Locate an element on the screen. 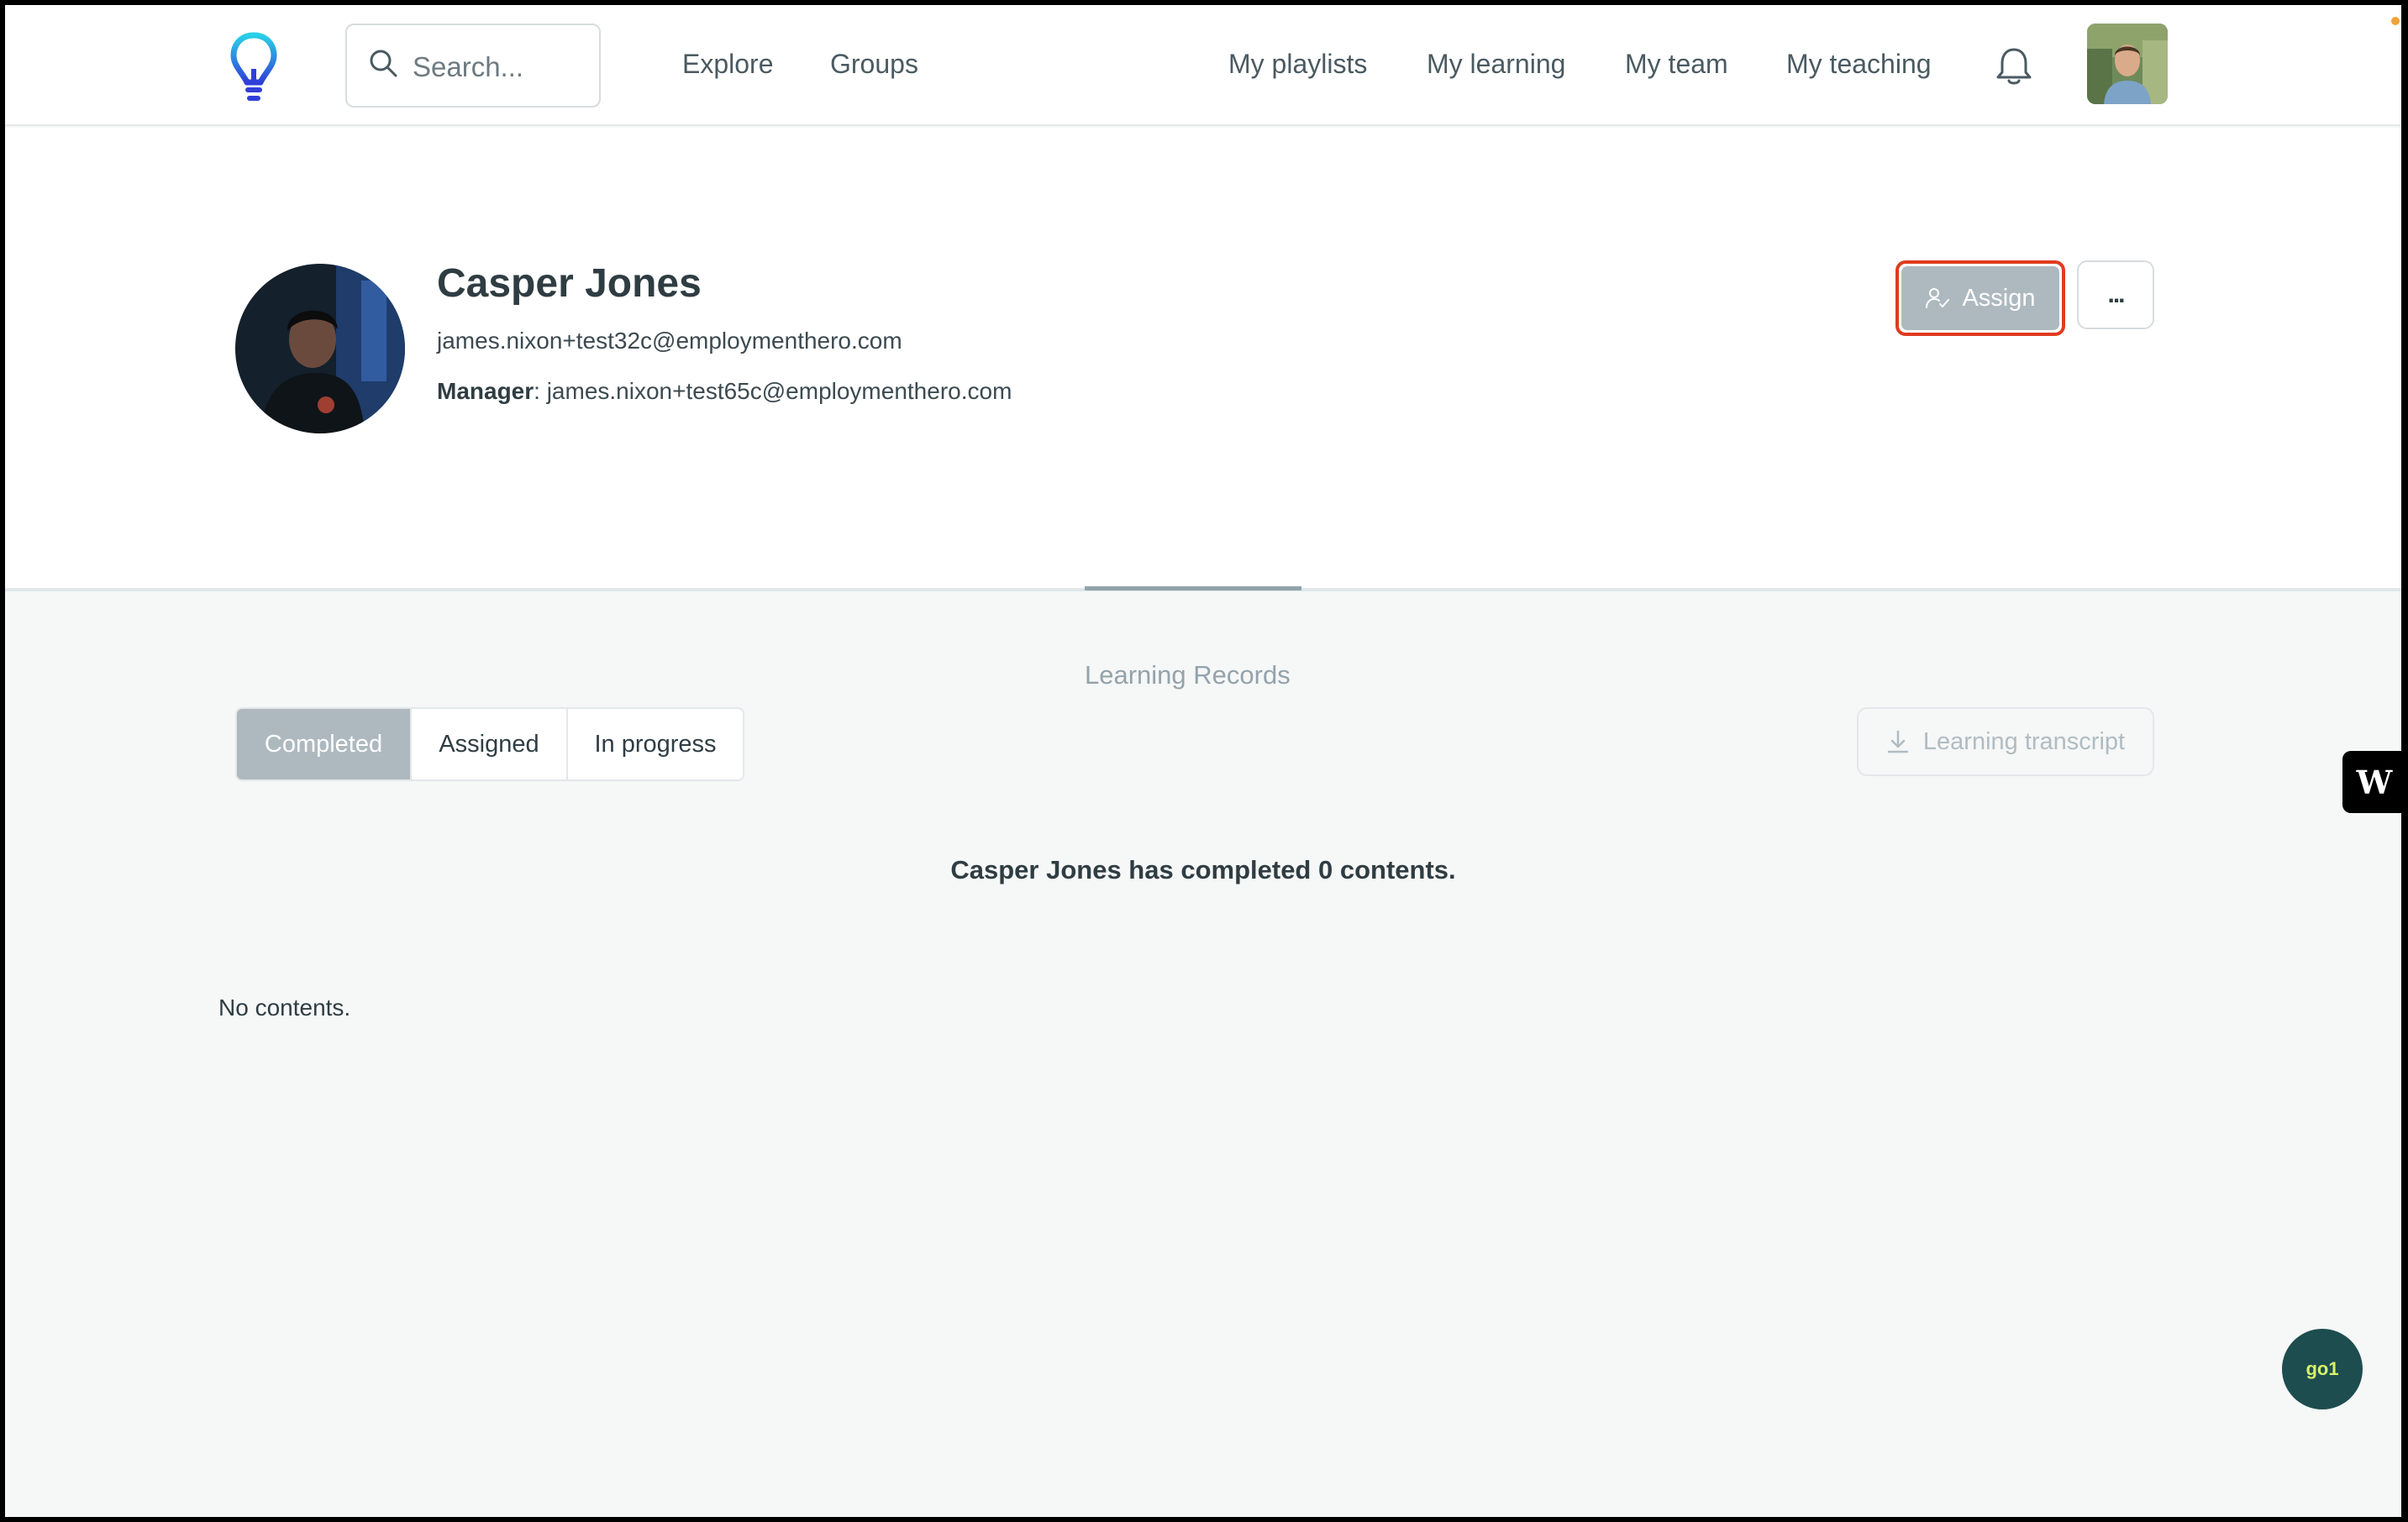 Image resolution: width=2408 pixels, height=1522 pixels. assign-label: Assign is located at coordinates (1999, 298).